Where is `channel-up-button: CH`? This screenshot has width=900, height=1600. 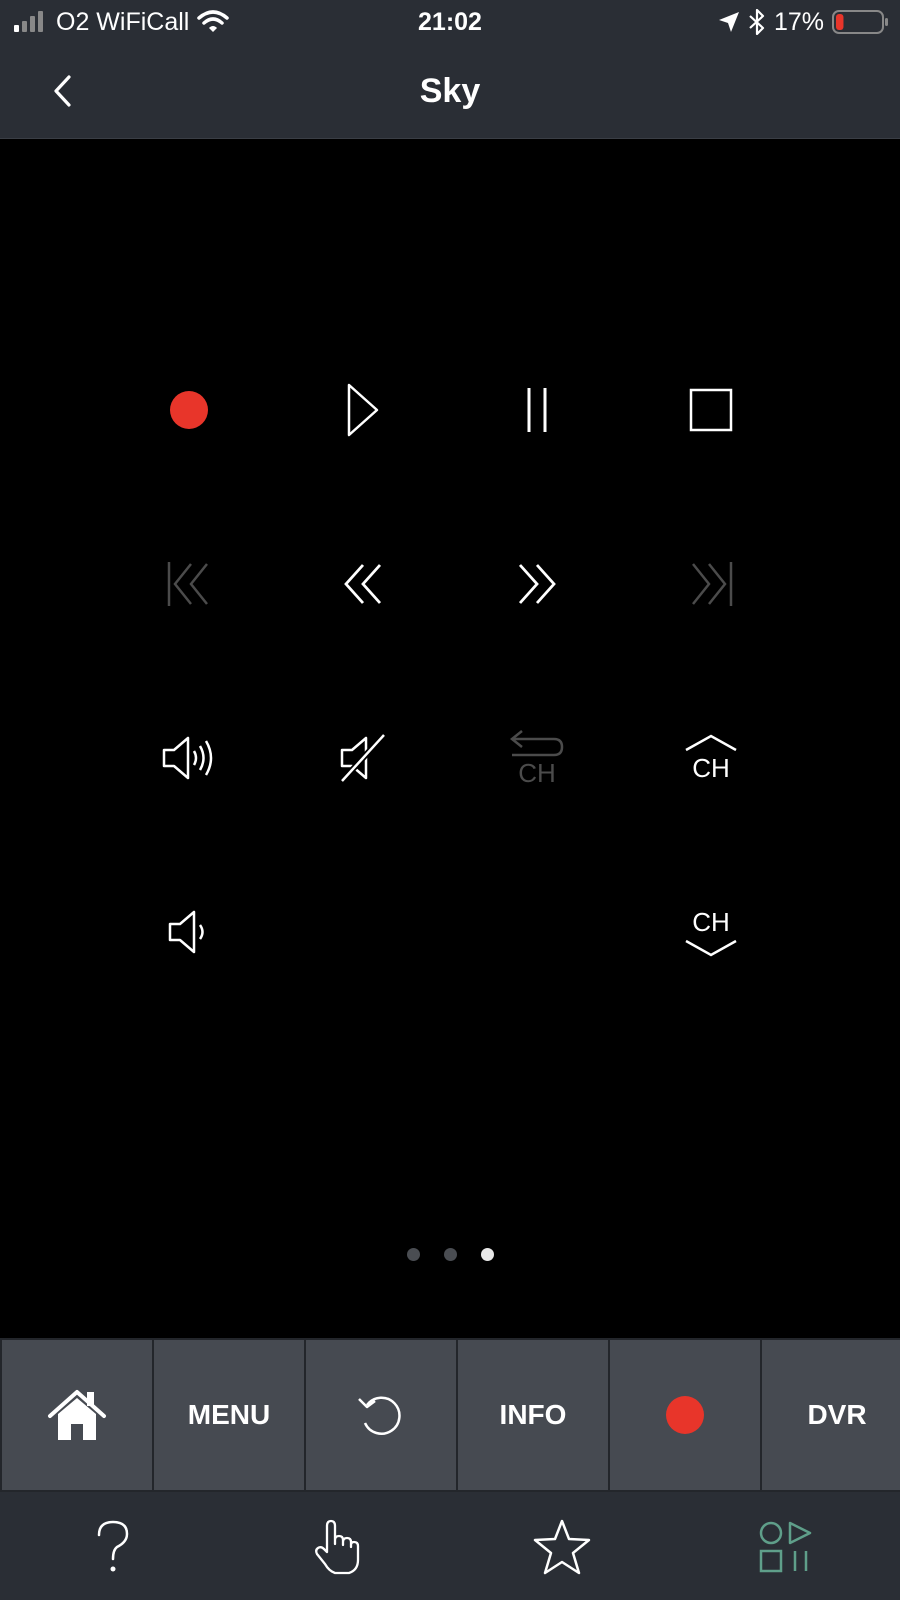
channel-up-button: CH is located at coordinates (711, 758).